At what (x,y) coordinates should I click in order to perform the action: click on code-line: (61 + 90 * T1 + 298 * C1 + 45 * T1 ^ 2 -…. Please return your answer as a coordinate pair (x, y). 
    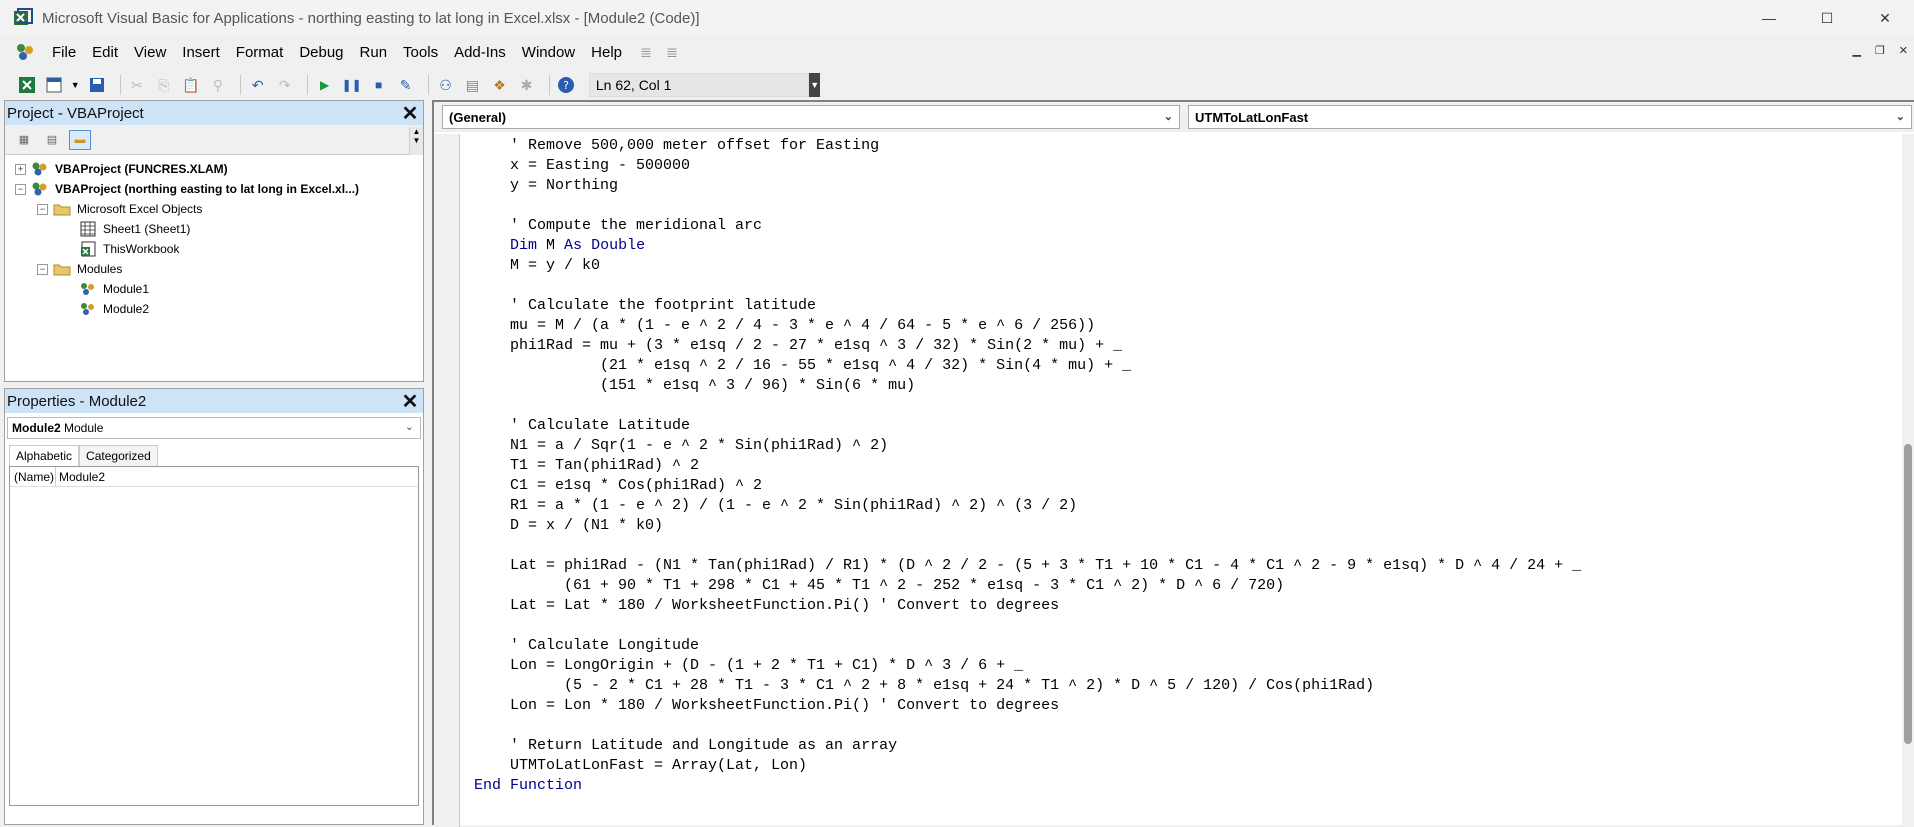
    Looking at the image, I should click on (1027, 586).